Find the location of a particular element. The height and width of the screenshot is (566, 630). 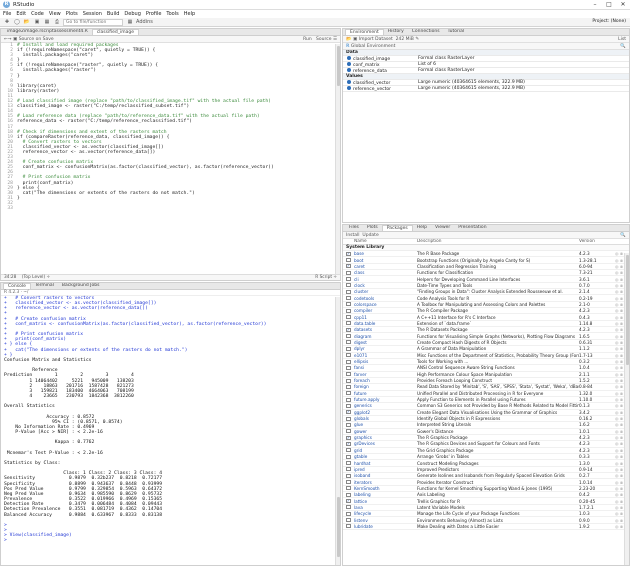

menu-help: Help is located at coordinates (189, 14).